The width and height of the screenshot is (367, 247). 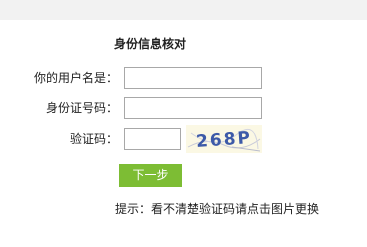 What do you see at coordinates (149, 44) in the screenshot?
I see `form-title: 身份信息核对` at bounding box center [149, 44].